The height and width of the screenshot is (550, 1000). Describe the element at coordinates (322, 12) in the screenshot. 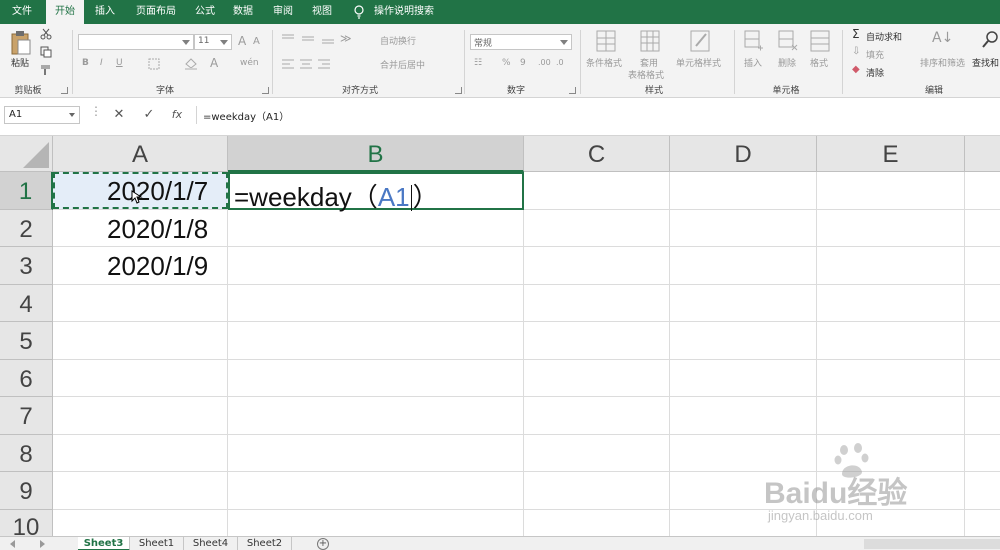

I see `tab-view: 视图` at that location.